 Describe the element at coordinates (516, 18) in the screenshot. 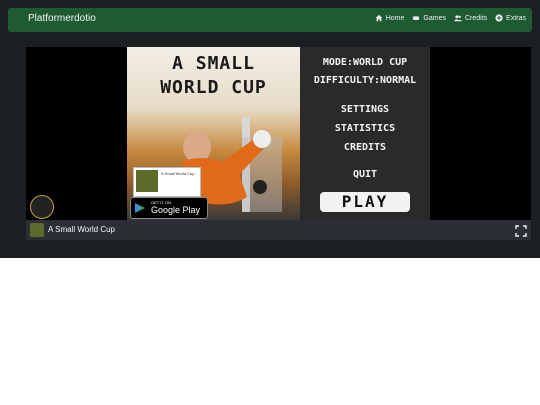

I see `nav-extras-label: Extras` at that location.